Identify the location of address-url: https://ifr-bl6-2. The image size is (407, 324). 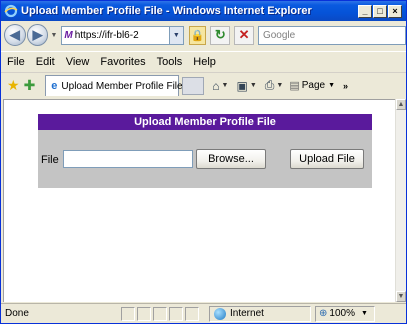
(106, 35).